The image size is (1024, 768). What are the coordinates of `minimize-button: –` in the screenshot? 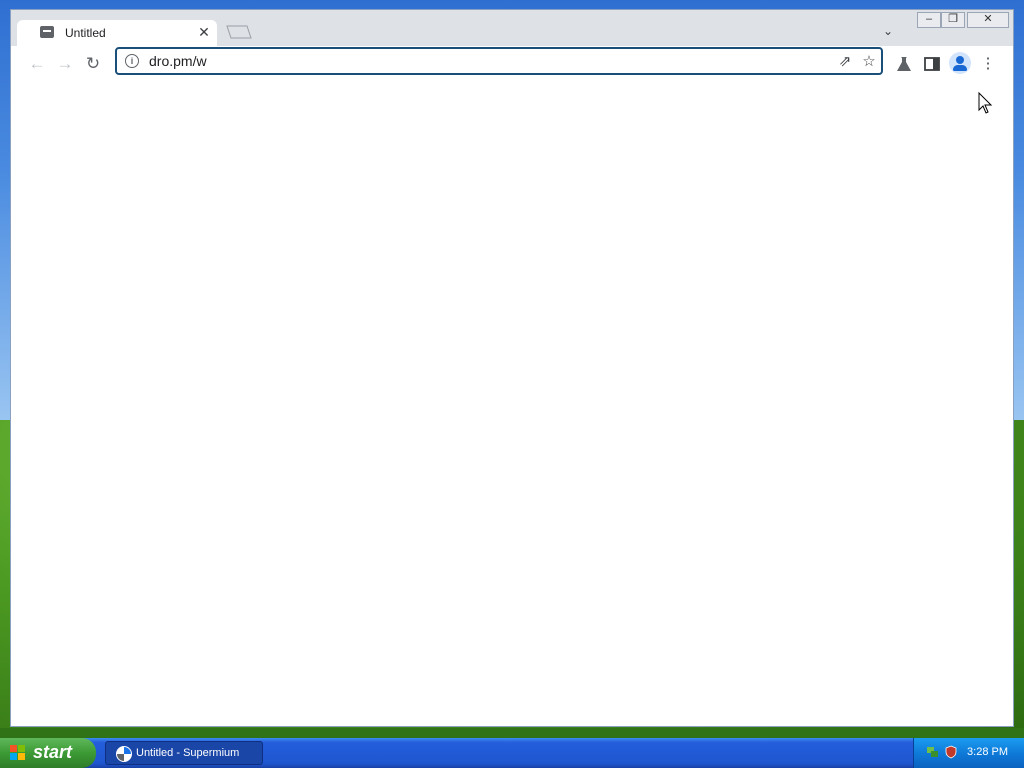 It's located at (929, 20).